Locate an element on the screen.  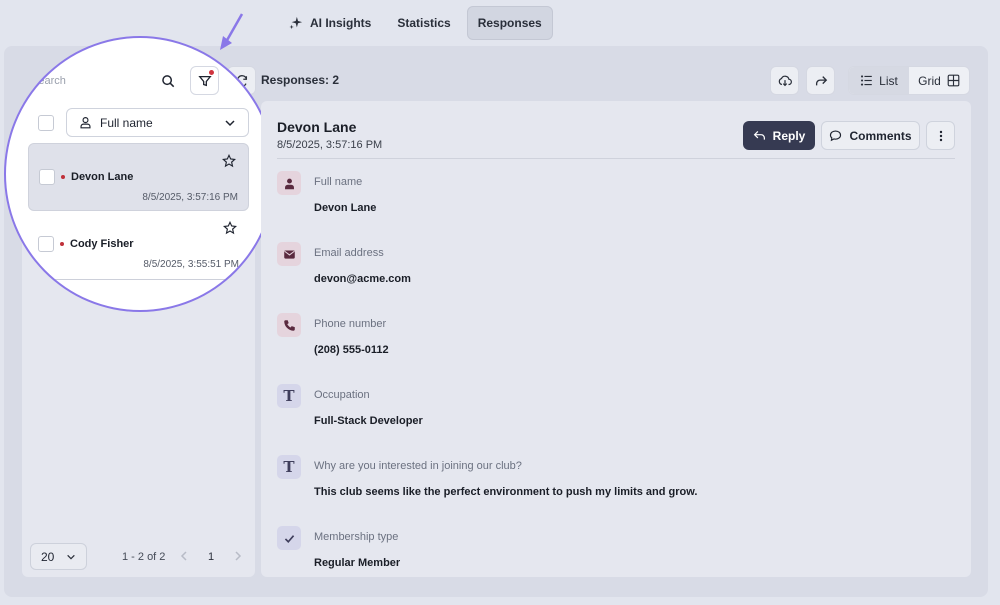
comment-icon is located at coordinates (836, 136).